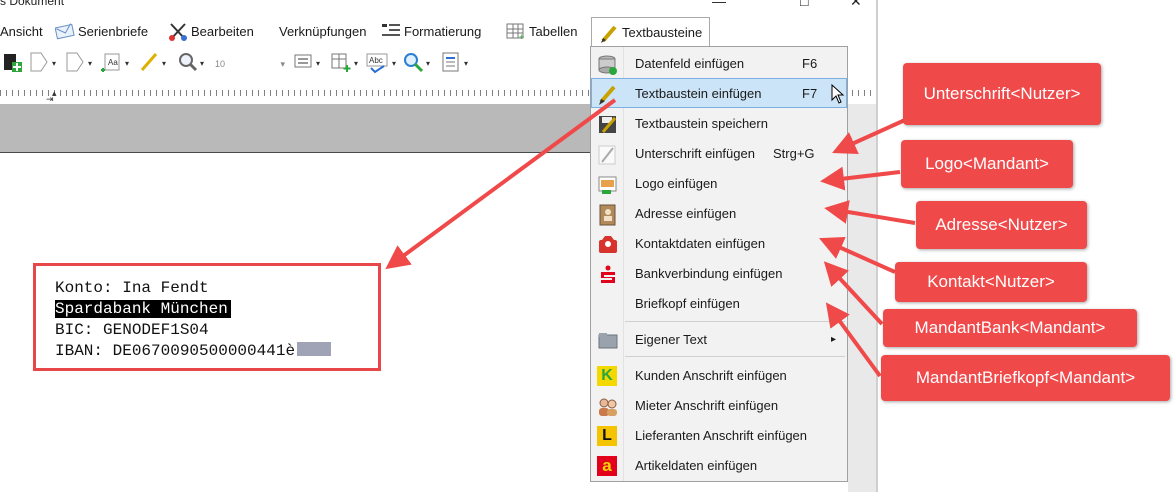  What do you see at coordinates (1001, 225) in the screenshot?
I see `annotation-adresse: Adresse<Nutzer>` at bounding box center [1001, 225].